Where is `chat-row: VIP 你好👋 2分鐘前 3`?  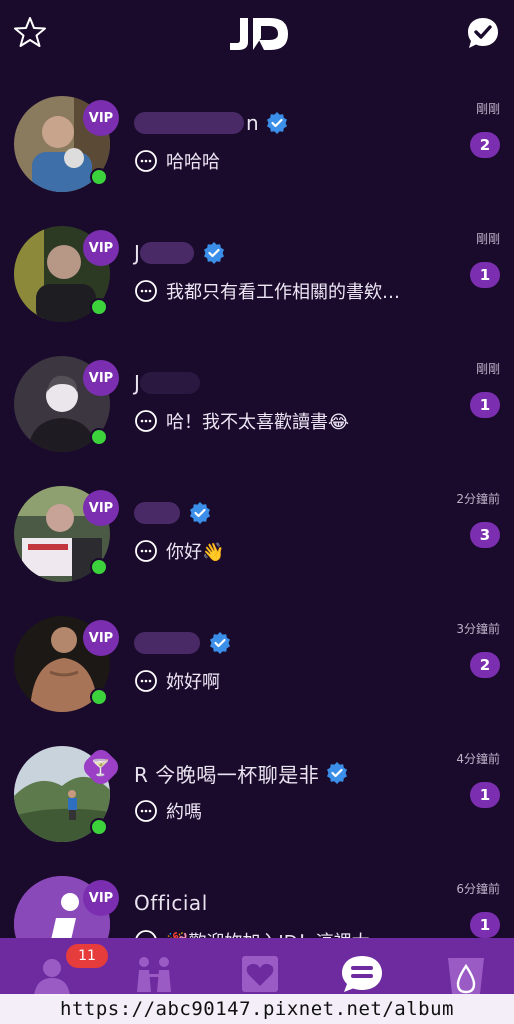 chat-row: VIP 你好👋 2分鐘前 3 is located at coordinates (257, 541).